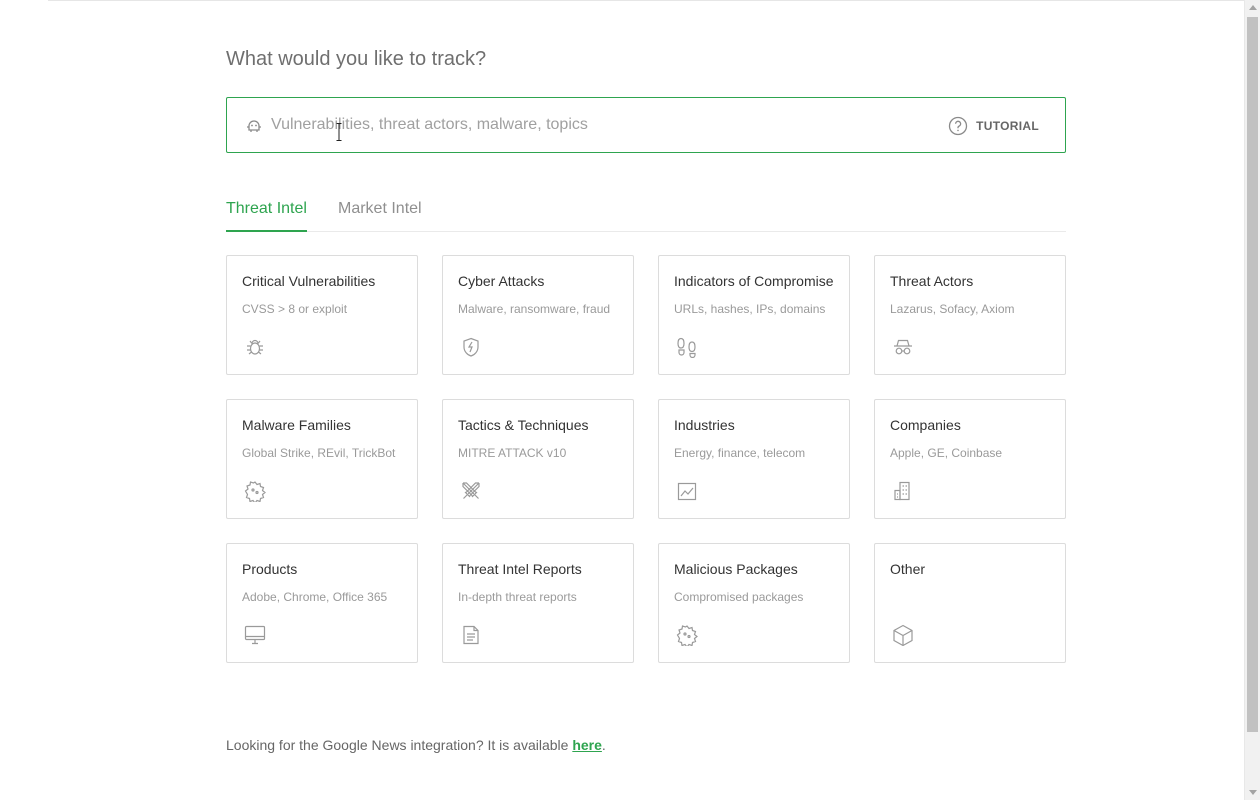 The height and width of the screenshot is (800, 1260). Describe the element at coordinates (255, 492) in the screenshot. I see `virus-icon` at that location.